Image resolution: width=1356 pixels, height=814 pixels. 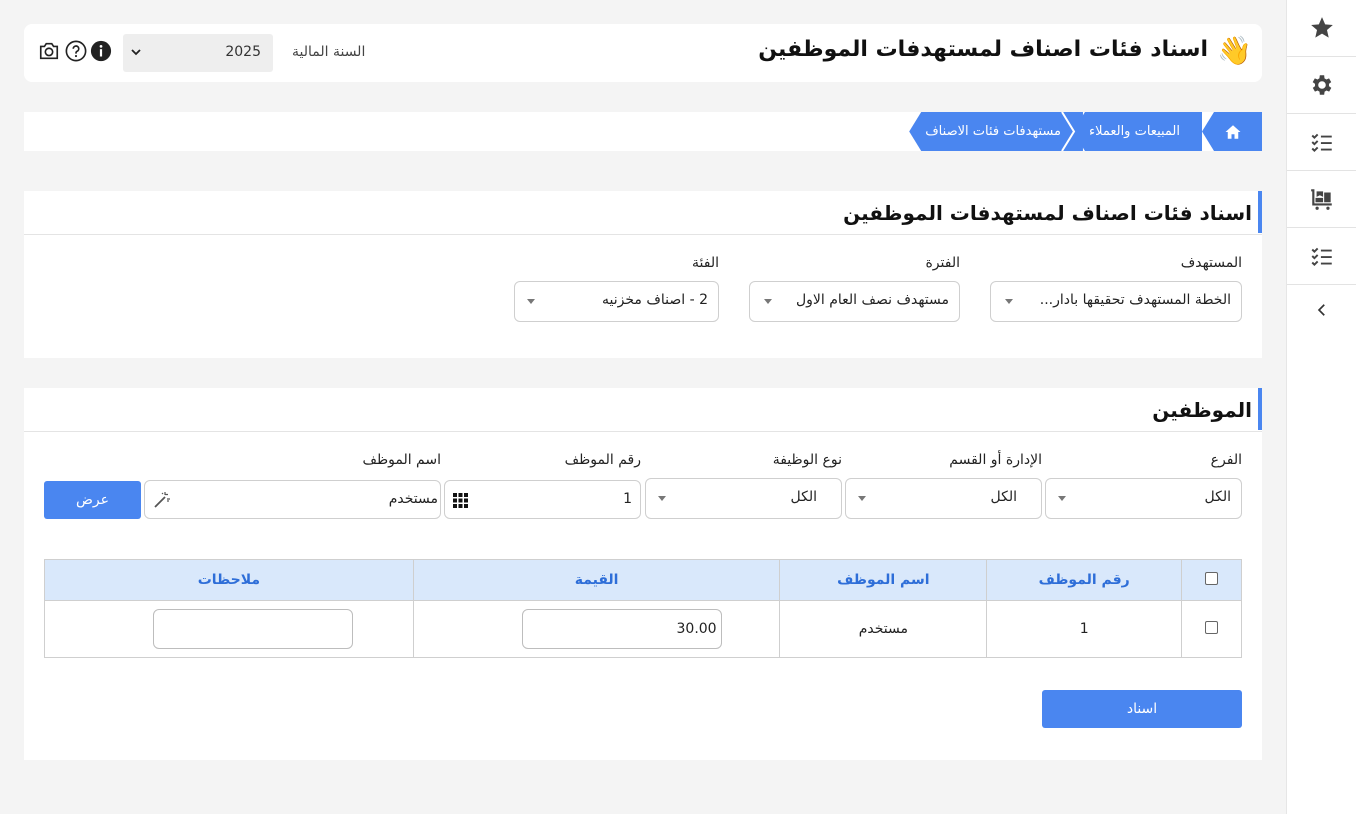 I want to click on employee-number-value: 1, so click(x=627, y=499).